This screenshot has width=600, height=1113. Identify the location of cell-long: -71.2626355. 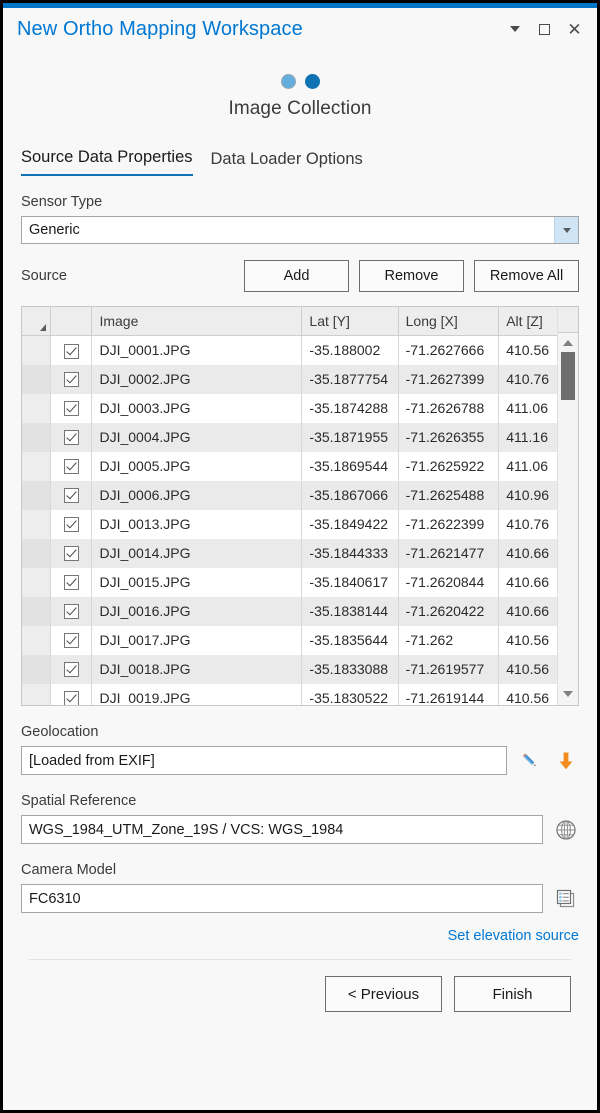
(449, 437).